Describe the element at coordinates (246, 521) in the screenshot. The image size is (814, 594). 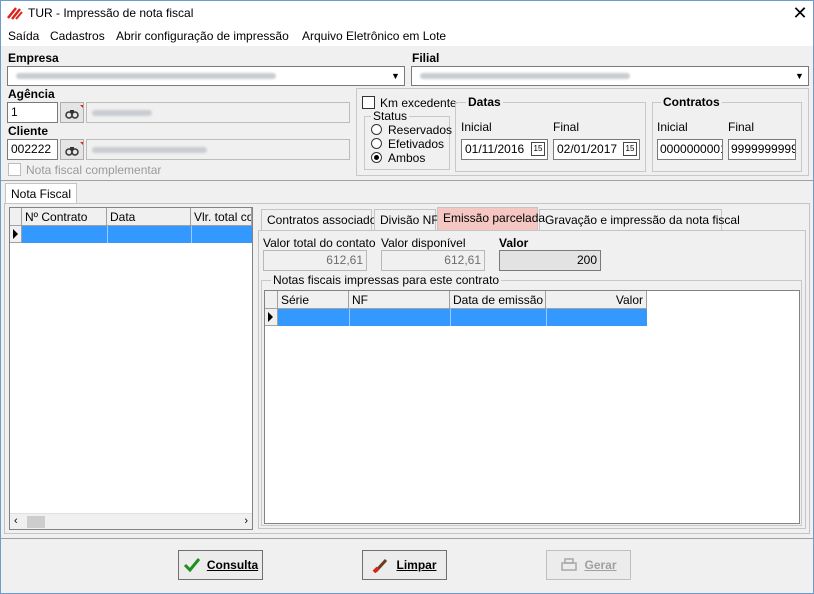
I see `scroll-right-icon: ›` at that location.